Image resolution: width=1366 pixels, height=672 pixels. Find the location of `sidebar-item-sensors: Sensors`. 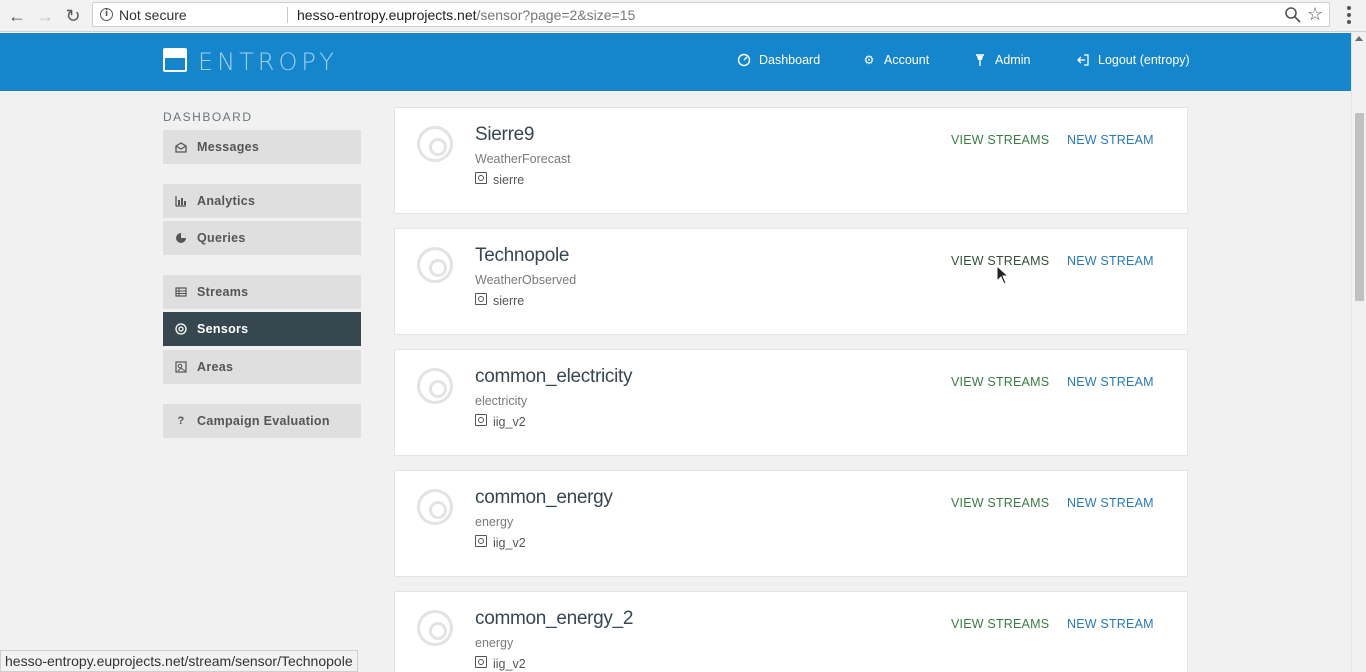

sidebar-item-sensors: Sensors is located at coordinates (262, 329).